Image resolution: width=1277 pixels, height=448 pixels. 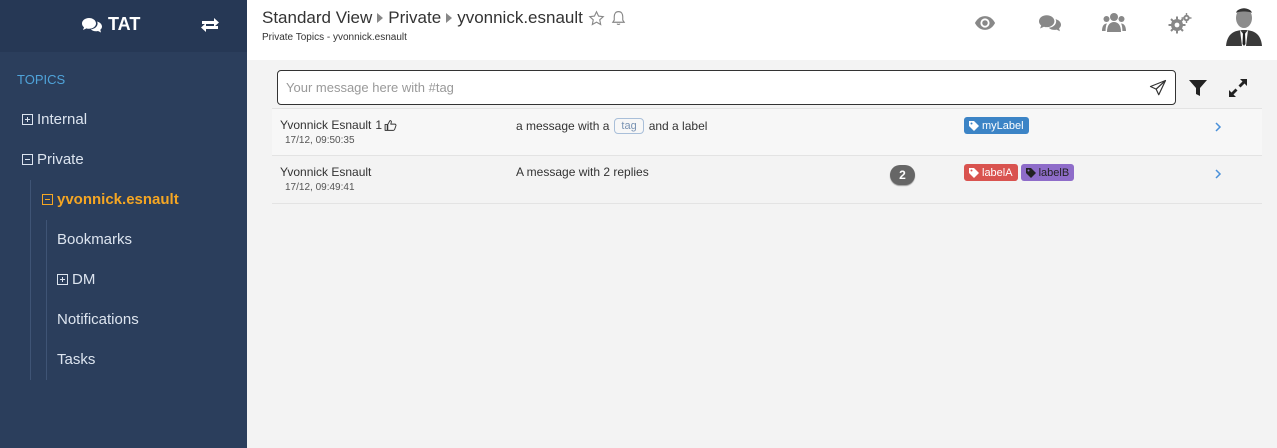 I want to click on replies-count-badge: 2, so click(x=902, y=175).